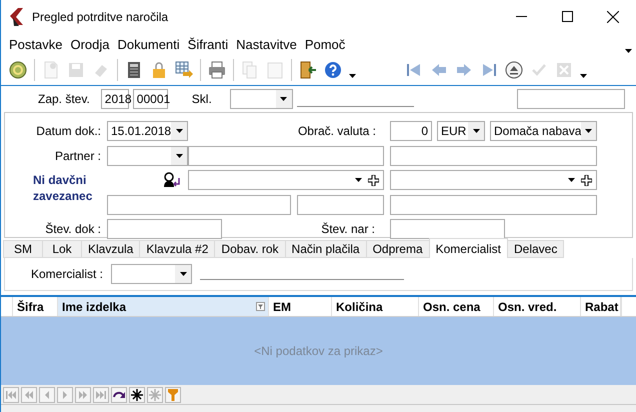  I want to click on field-label: Obrač. valuta :, so click(337, 131).